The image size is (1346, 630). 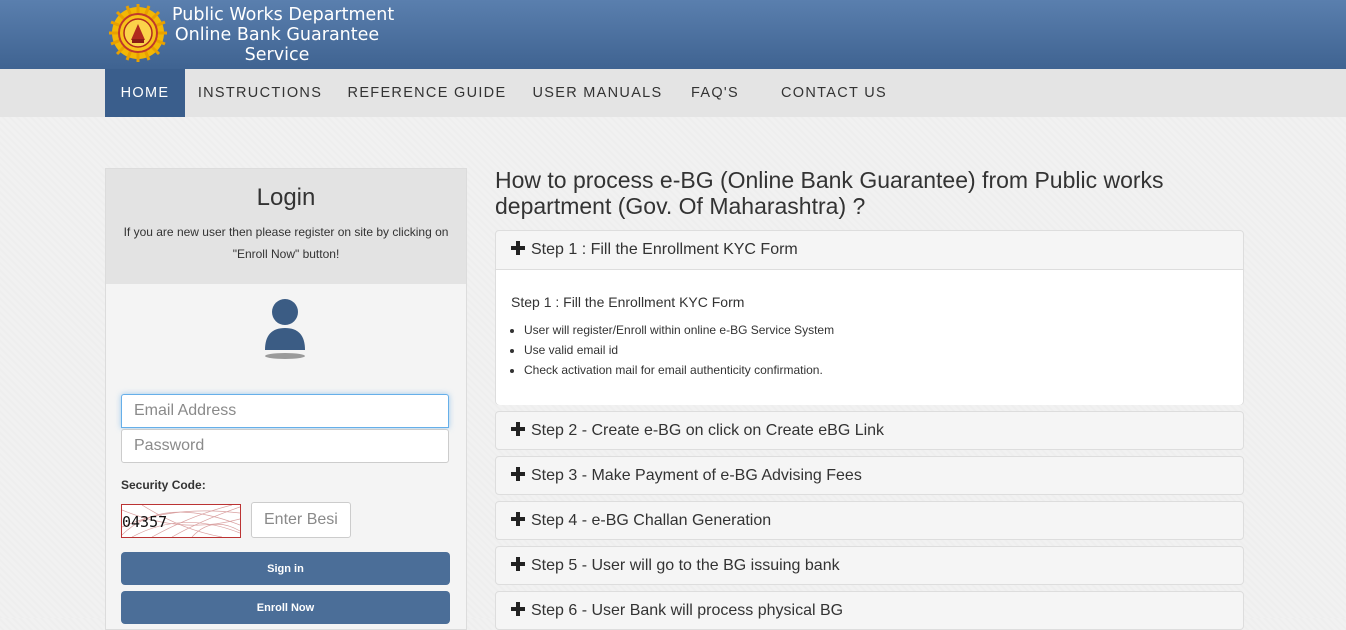 What do you see at coordinates (181, 521) in the screenshot?
I see `captcha-image: 04357` at bounding box center [181, 521].